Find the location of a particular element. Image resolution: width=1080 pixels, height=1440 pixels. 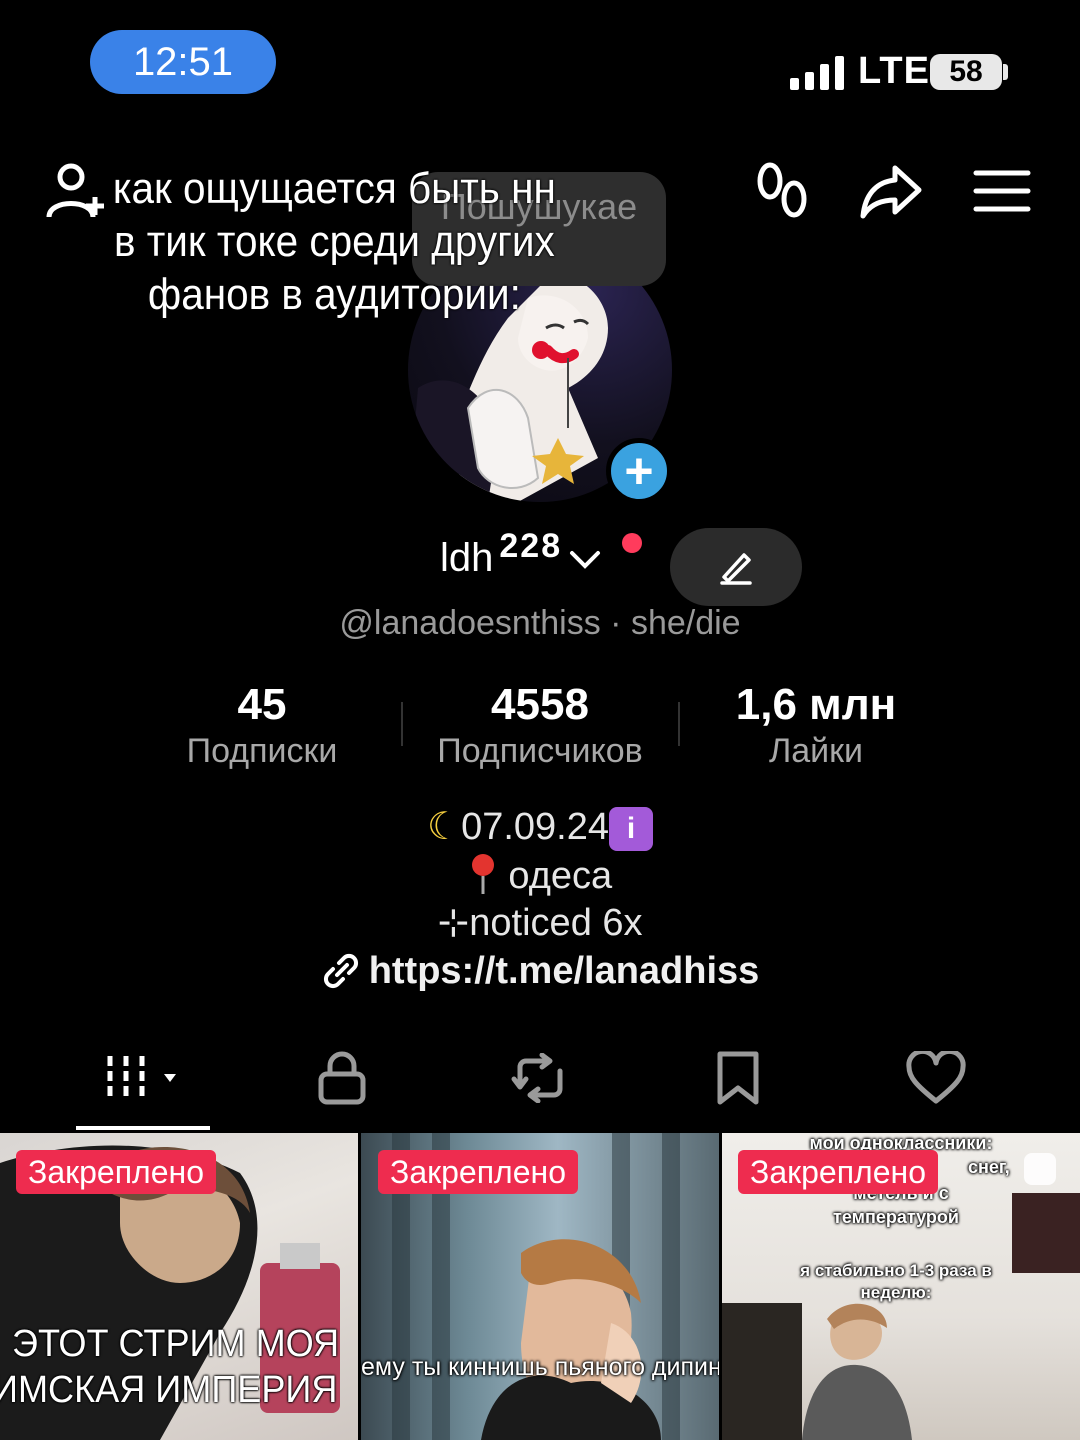

network-label: LTE is located at coordinates (894, 71).